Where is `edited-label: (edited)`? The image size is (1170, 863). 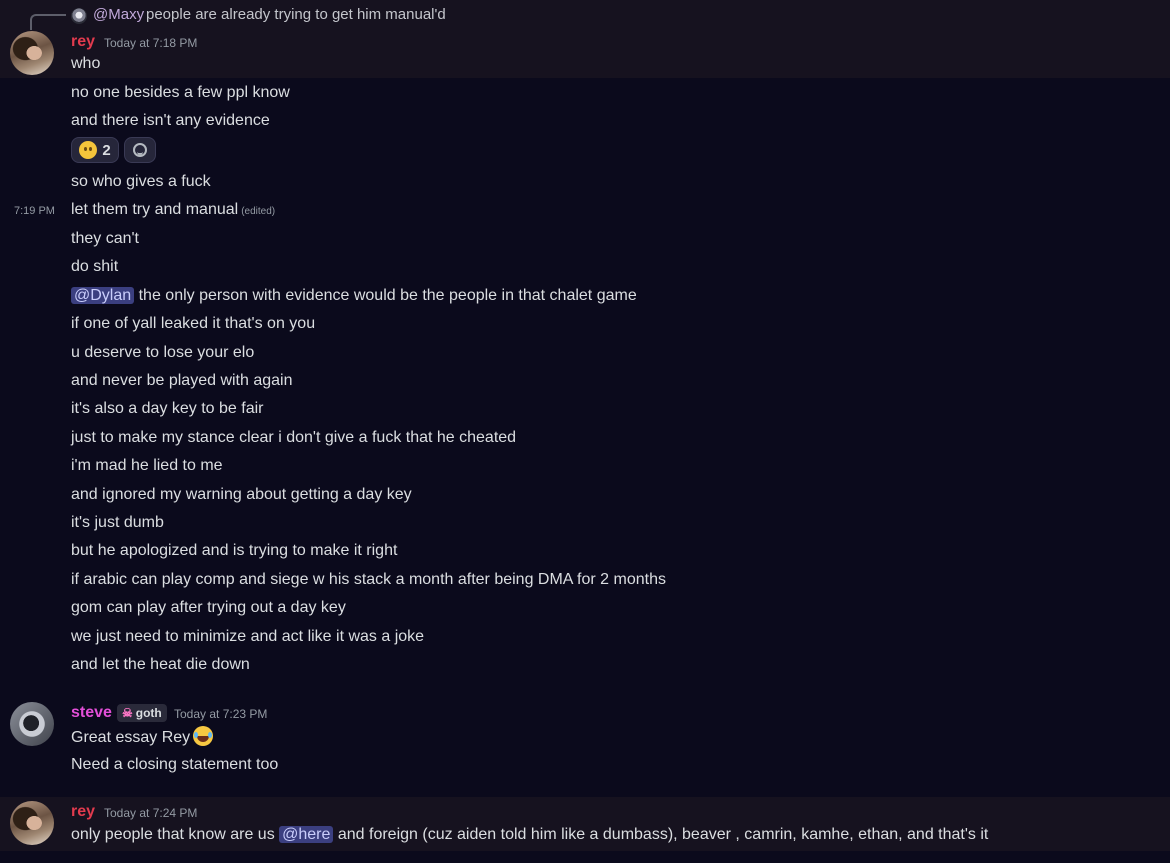 edited-label: (edited) is located at coordinates (258, 211).